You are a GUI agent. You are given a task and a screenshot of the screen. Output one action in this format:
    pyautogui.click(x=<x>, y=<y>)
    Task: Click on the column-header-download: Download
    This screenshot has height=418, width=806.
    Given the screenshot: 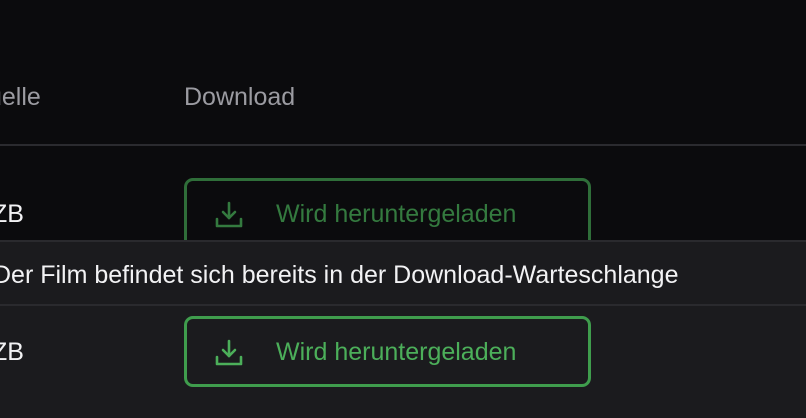 What is the action you would take?
    pyautogui.click(x=239, y=97)
    